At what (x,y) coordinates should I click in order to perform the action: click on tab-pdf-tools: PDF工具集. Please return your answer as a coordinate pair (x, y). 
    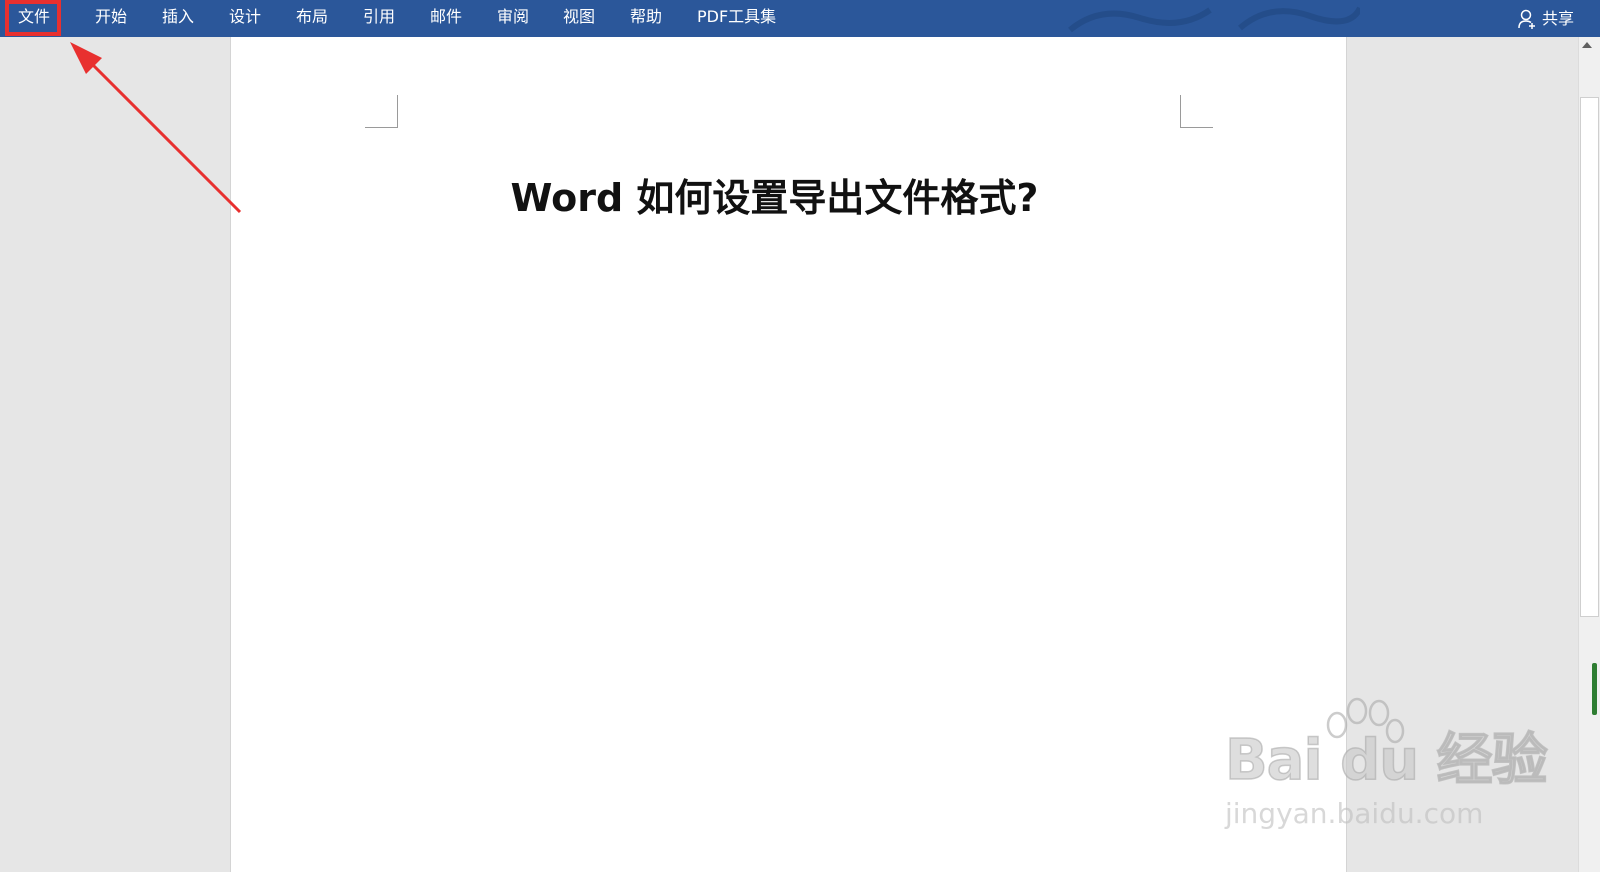
    Looking at the image, I should click on (736, 18).